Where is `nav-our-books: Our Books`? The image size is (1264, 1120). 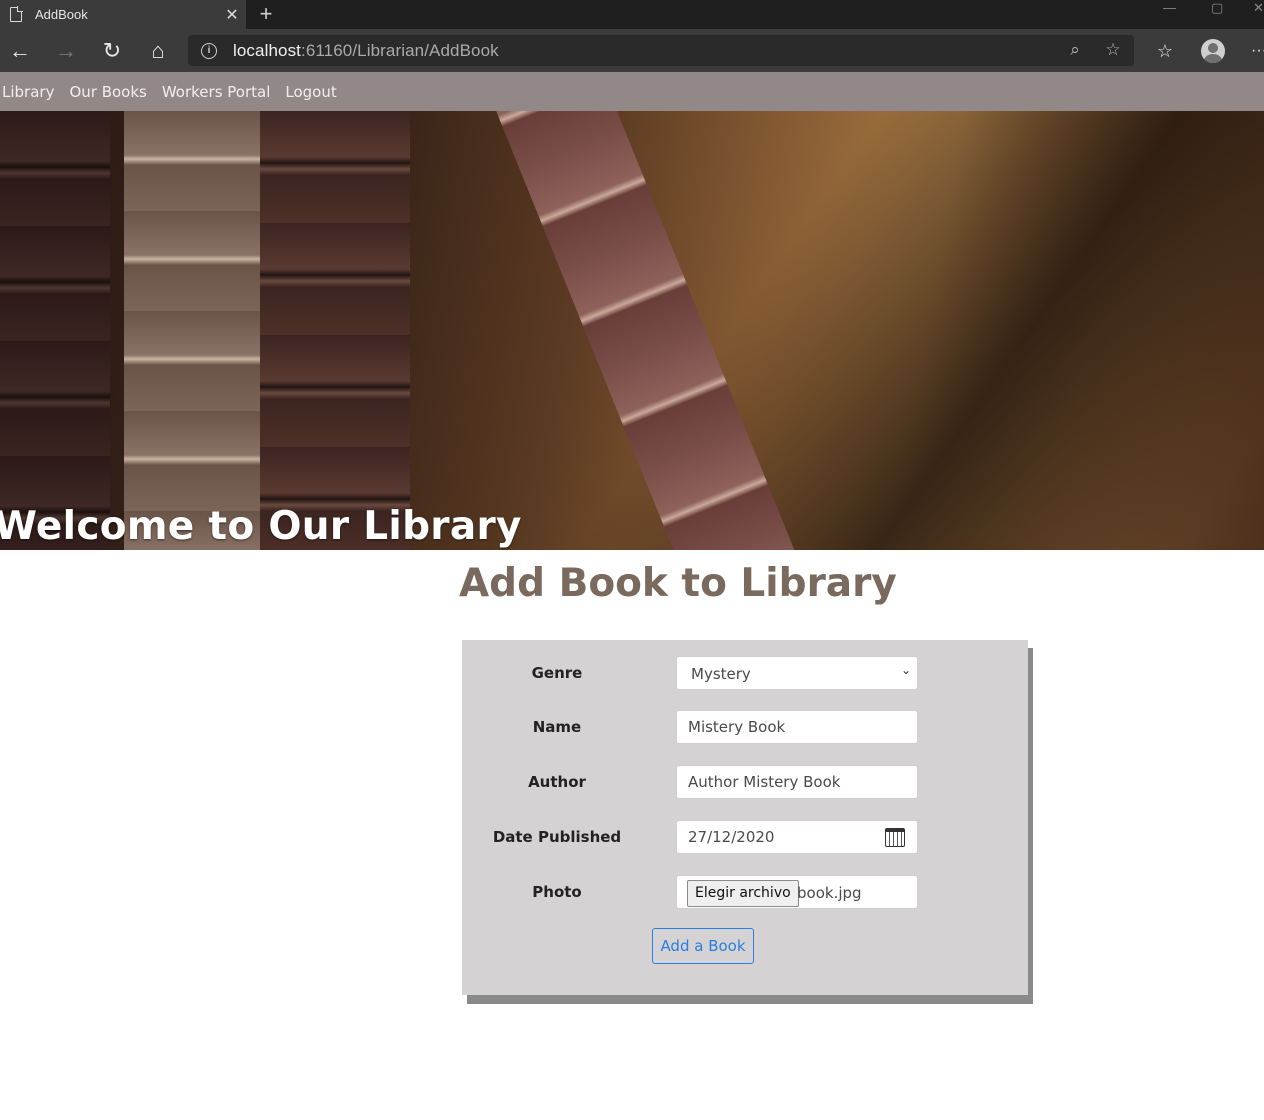 nav-our-books: Our Books is located at coordinates (107, 92).